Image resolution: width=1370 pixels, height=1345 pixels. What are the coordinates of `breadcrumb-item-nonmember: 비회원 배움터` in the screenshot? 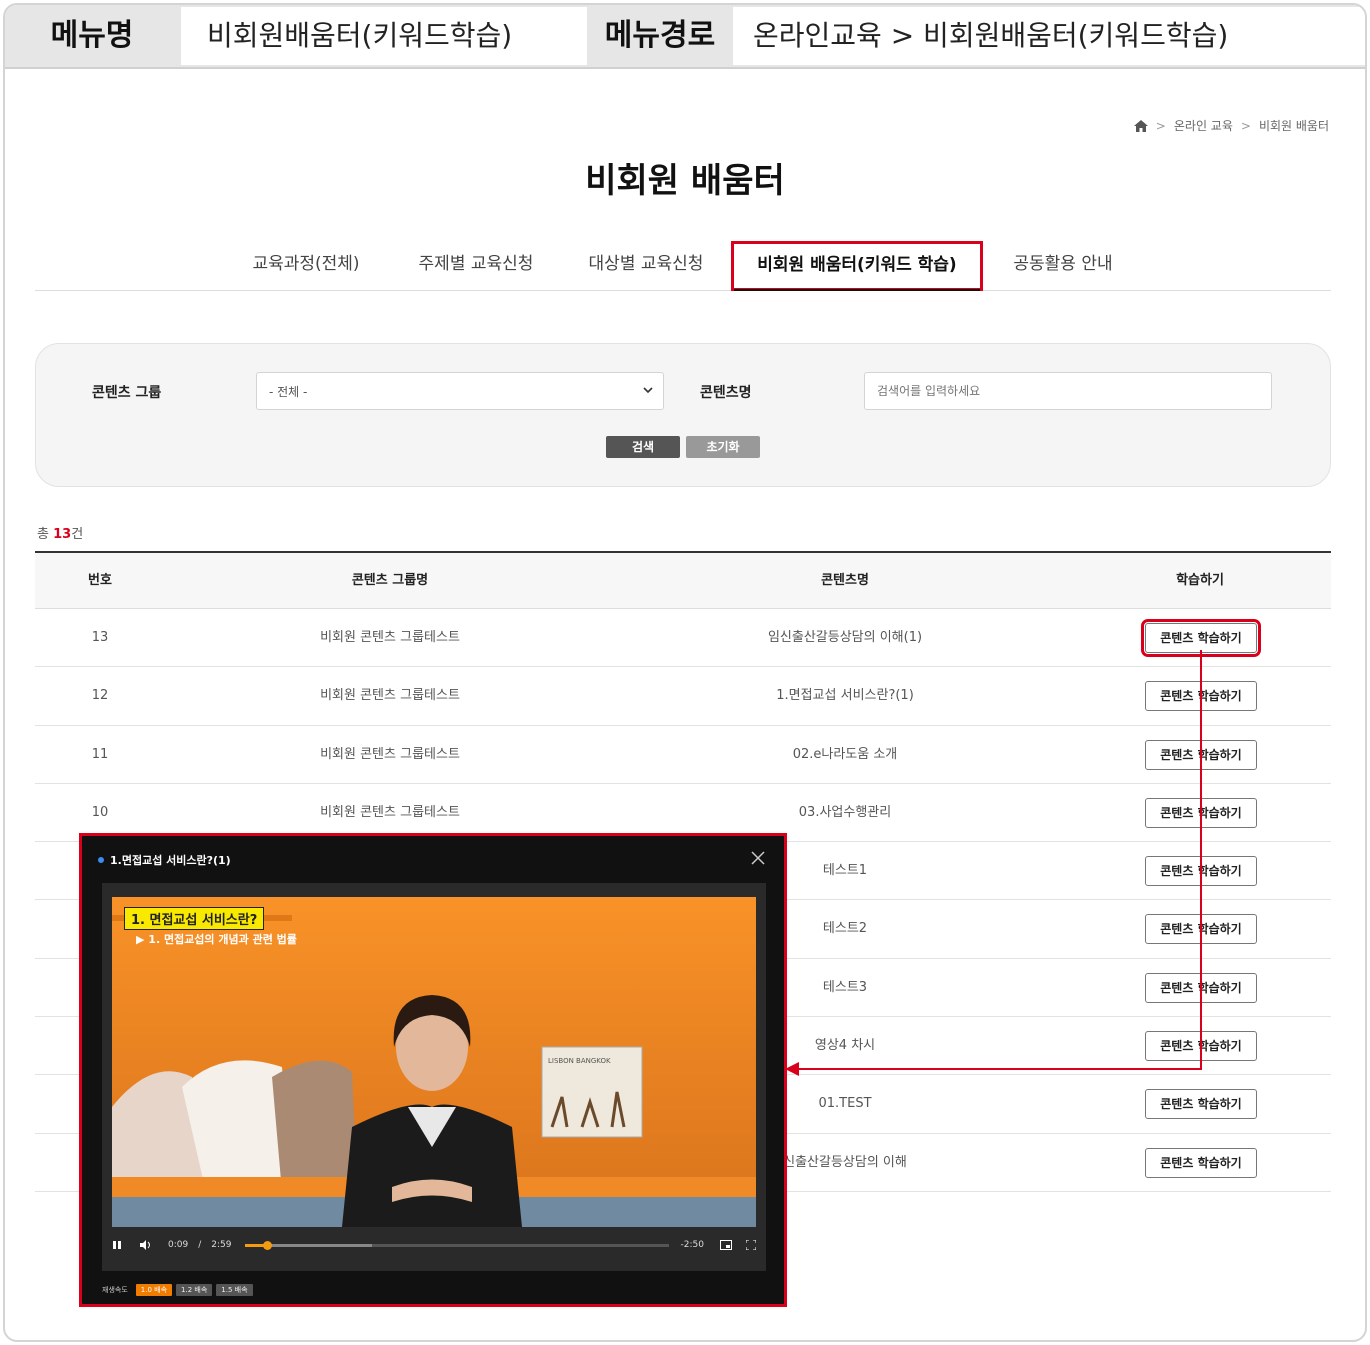 It's located at (1294, 125).